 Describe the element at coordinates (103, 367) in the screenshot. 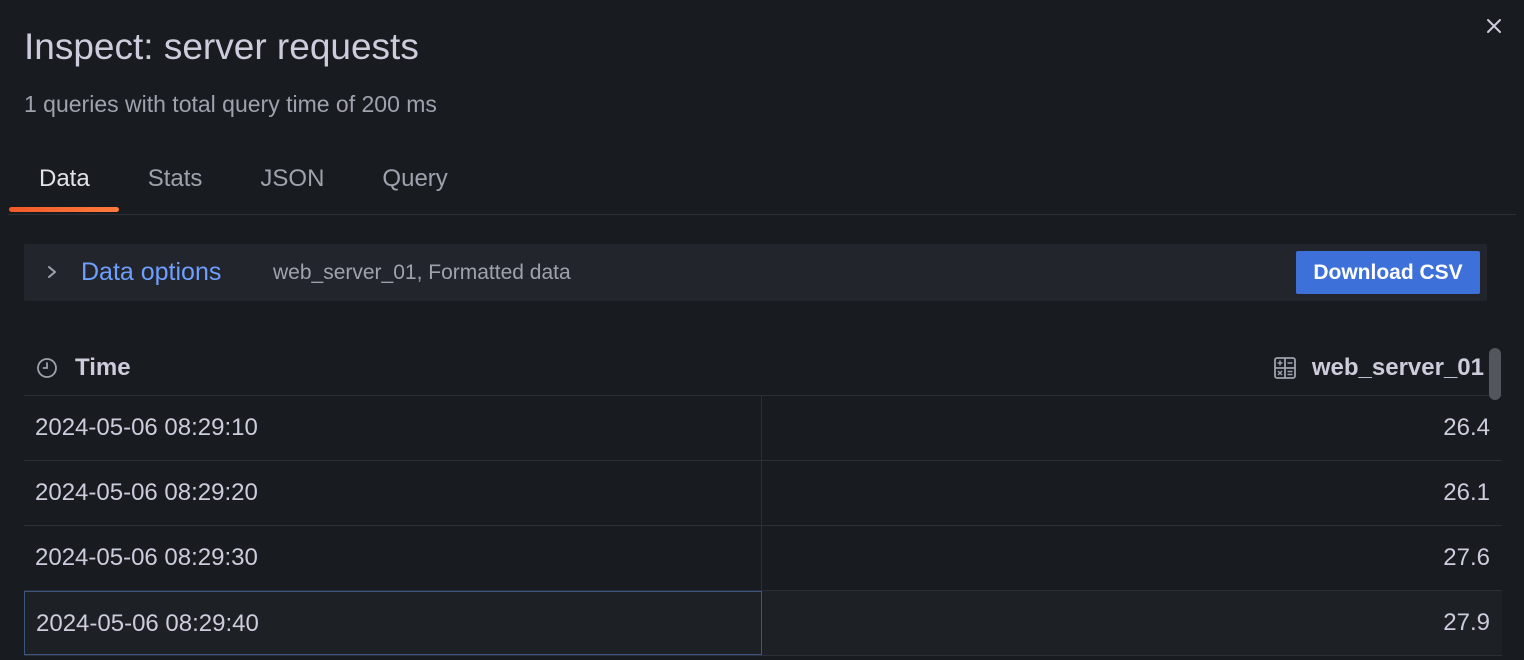

I see `column-header-label: Time` at that location.